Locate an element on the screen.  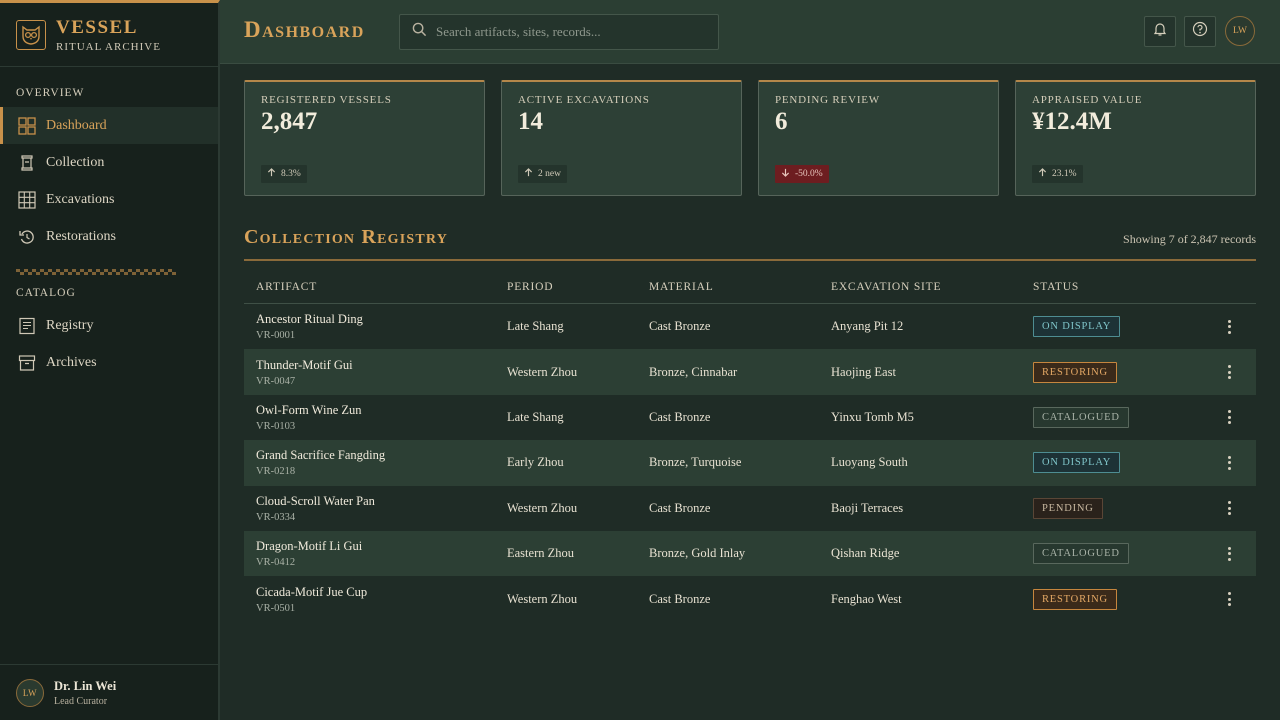
brand-title: VESSEL is located at coordinates (97, 27).